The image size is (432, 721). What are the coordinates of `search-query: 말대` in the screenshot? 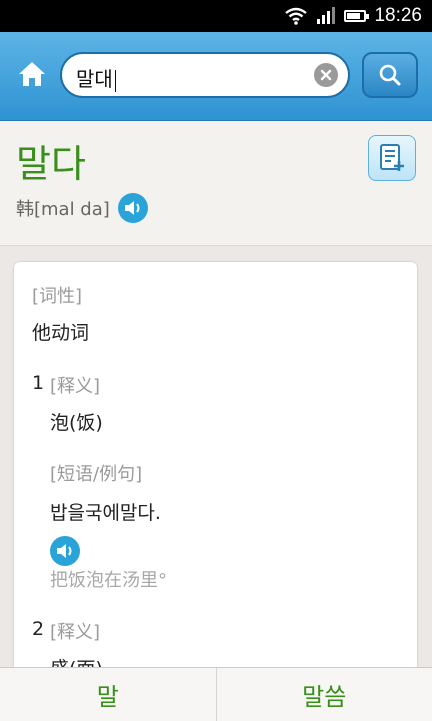 It's located at (96, 77).